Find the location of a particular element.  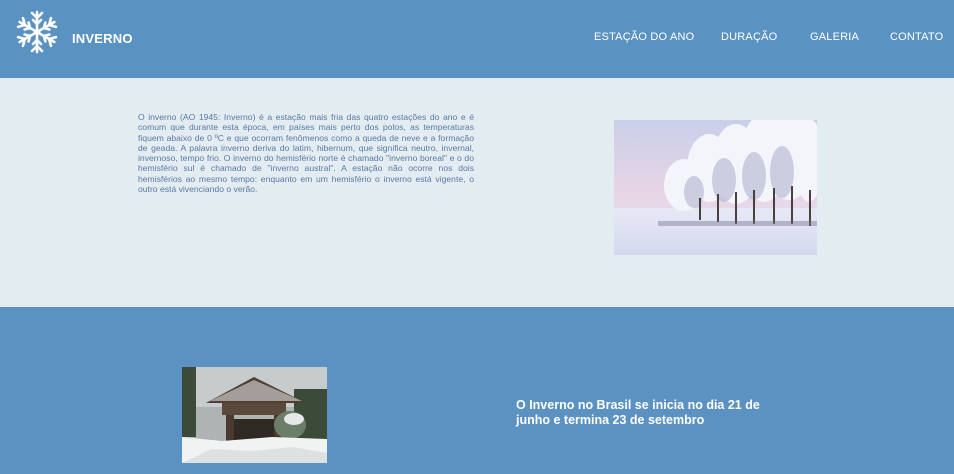

snowy-forest-image is located at coordinates (715, 187).